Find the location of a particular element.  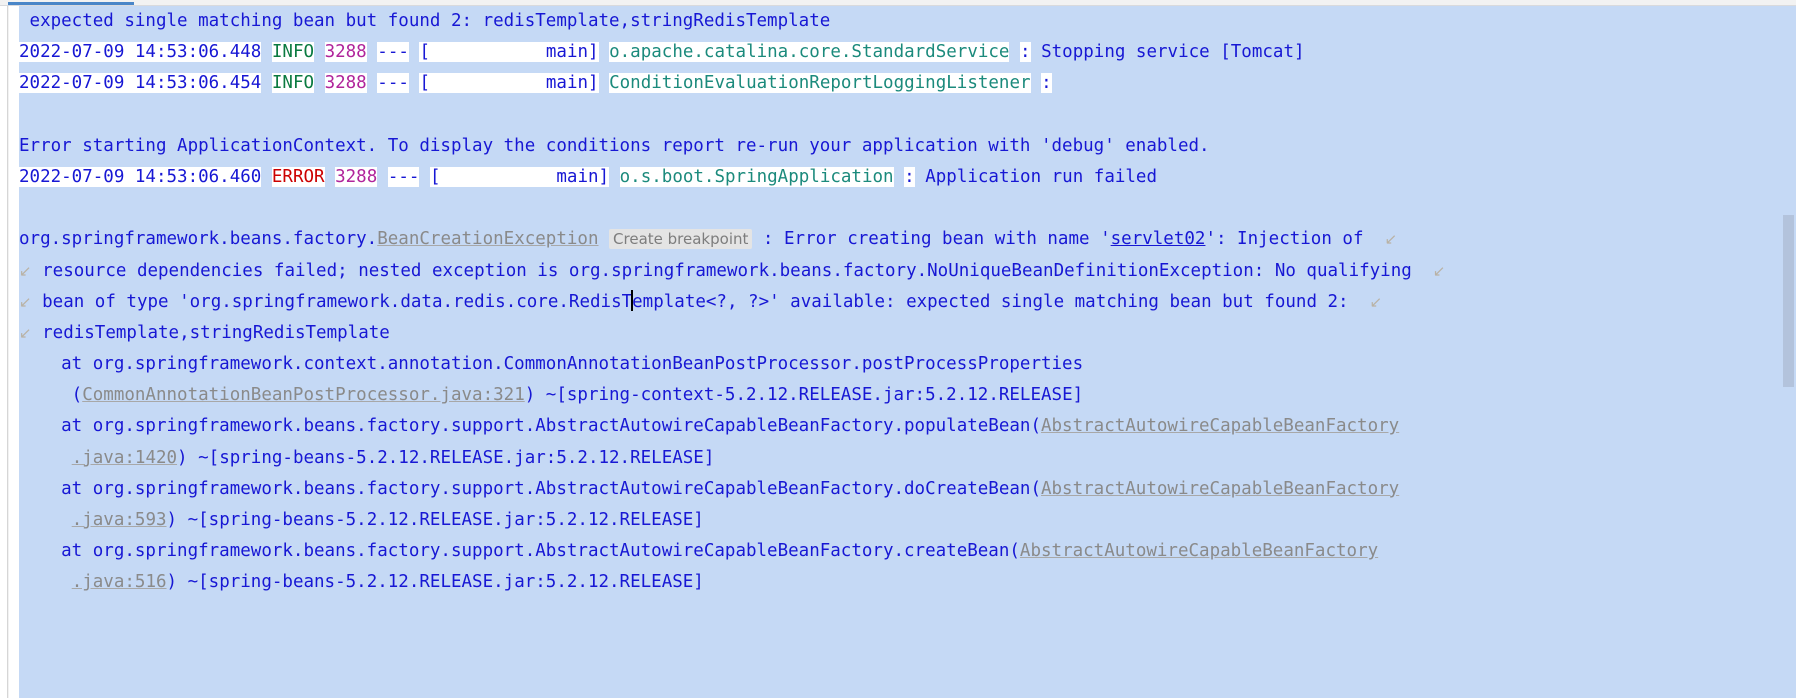

vertical-scrollbar-track is located at coordinates (1789, 352).